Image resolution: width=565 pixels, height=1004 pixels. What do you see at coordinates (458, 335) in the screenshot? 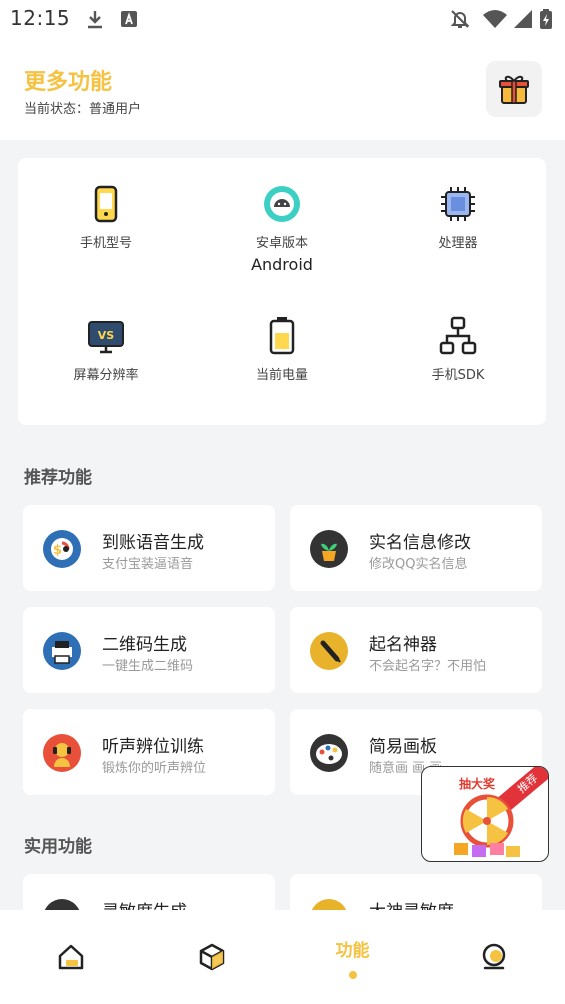
I see `hierarchy-icon` at bounding box center [458, 335].